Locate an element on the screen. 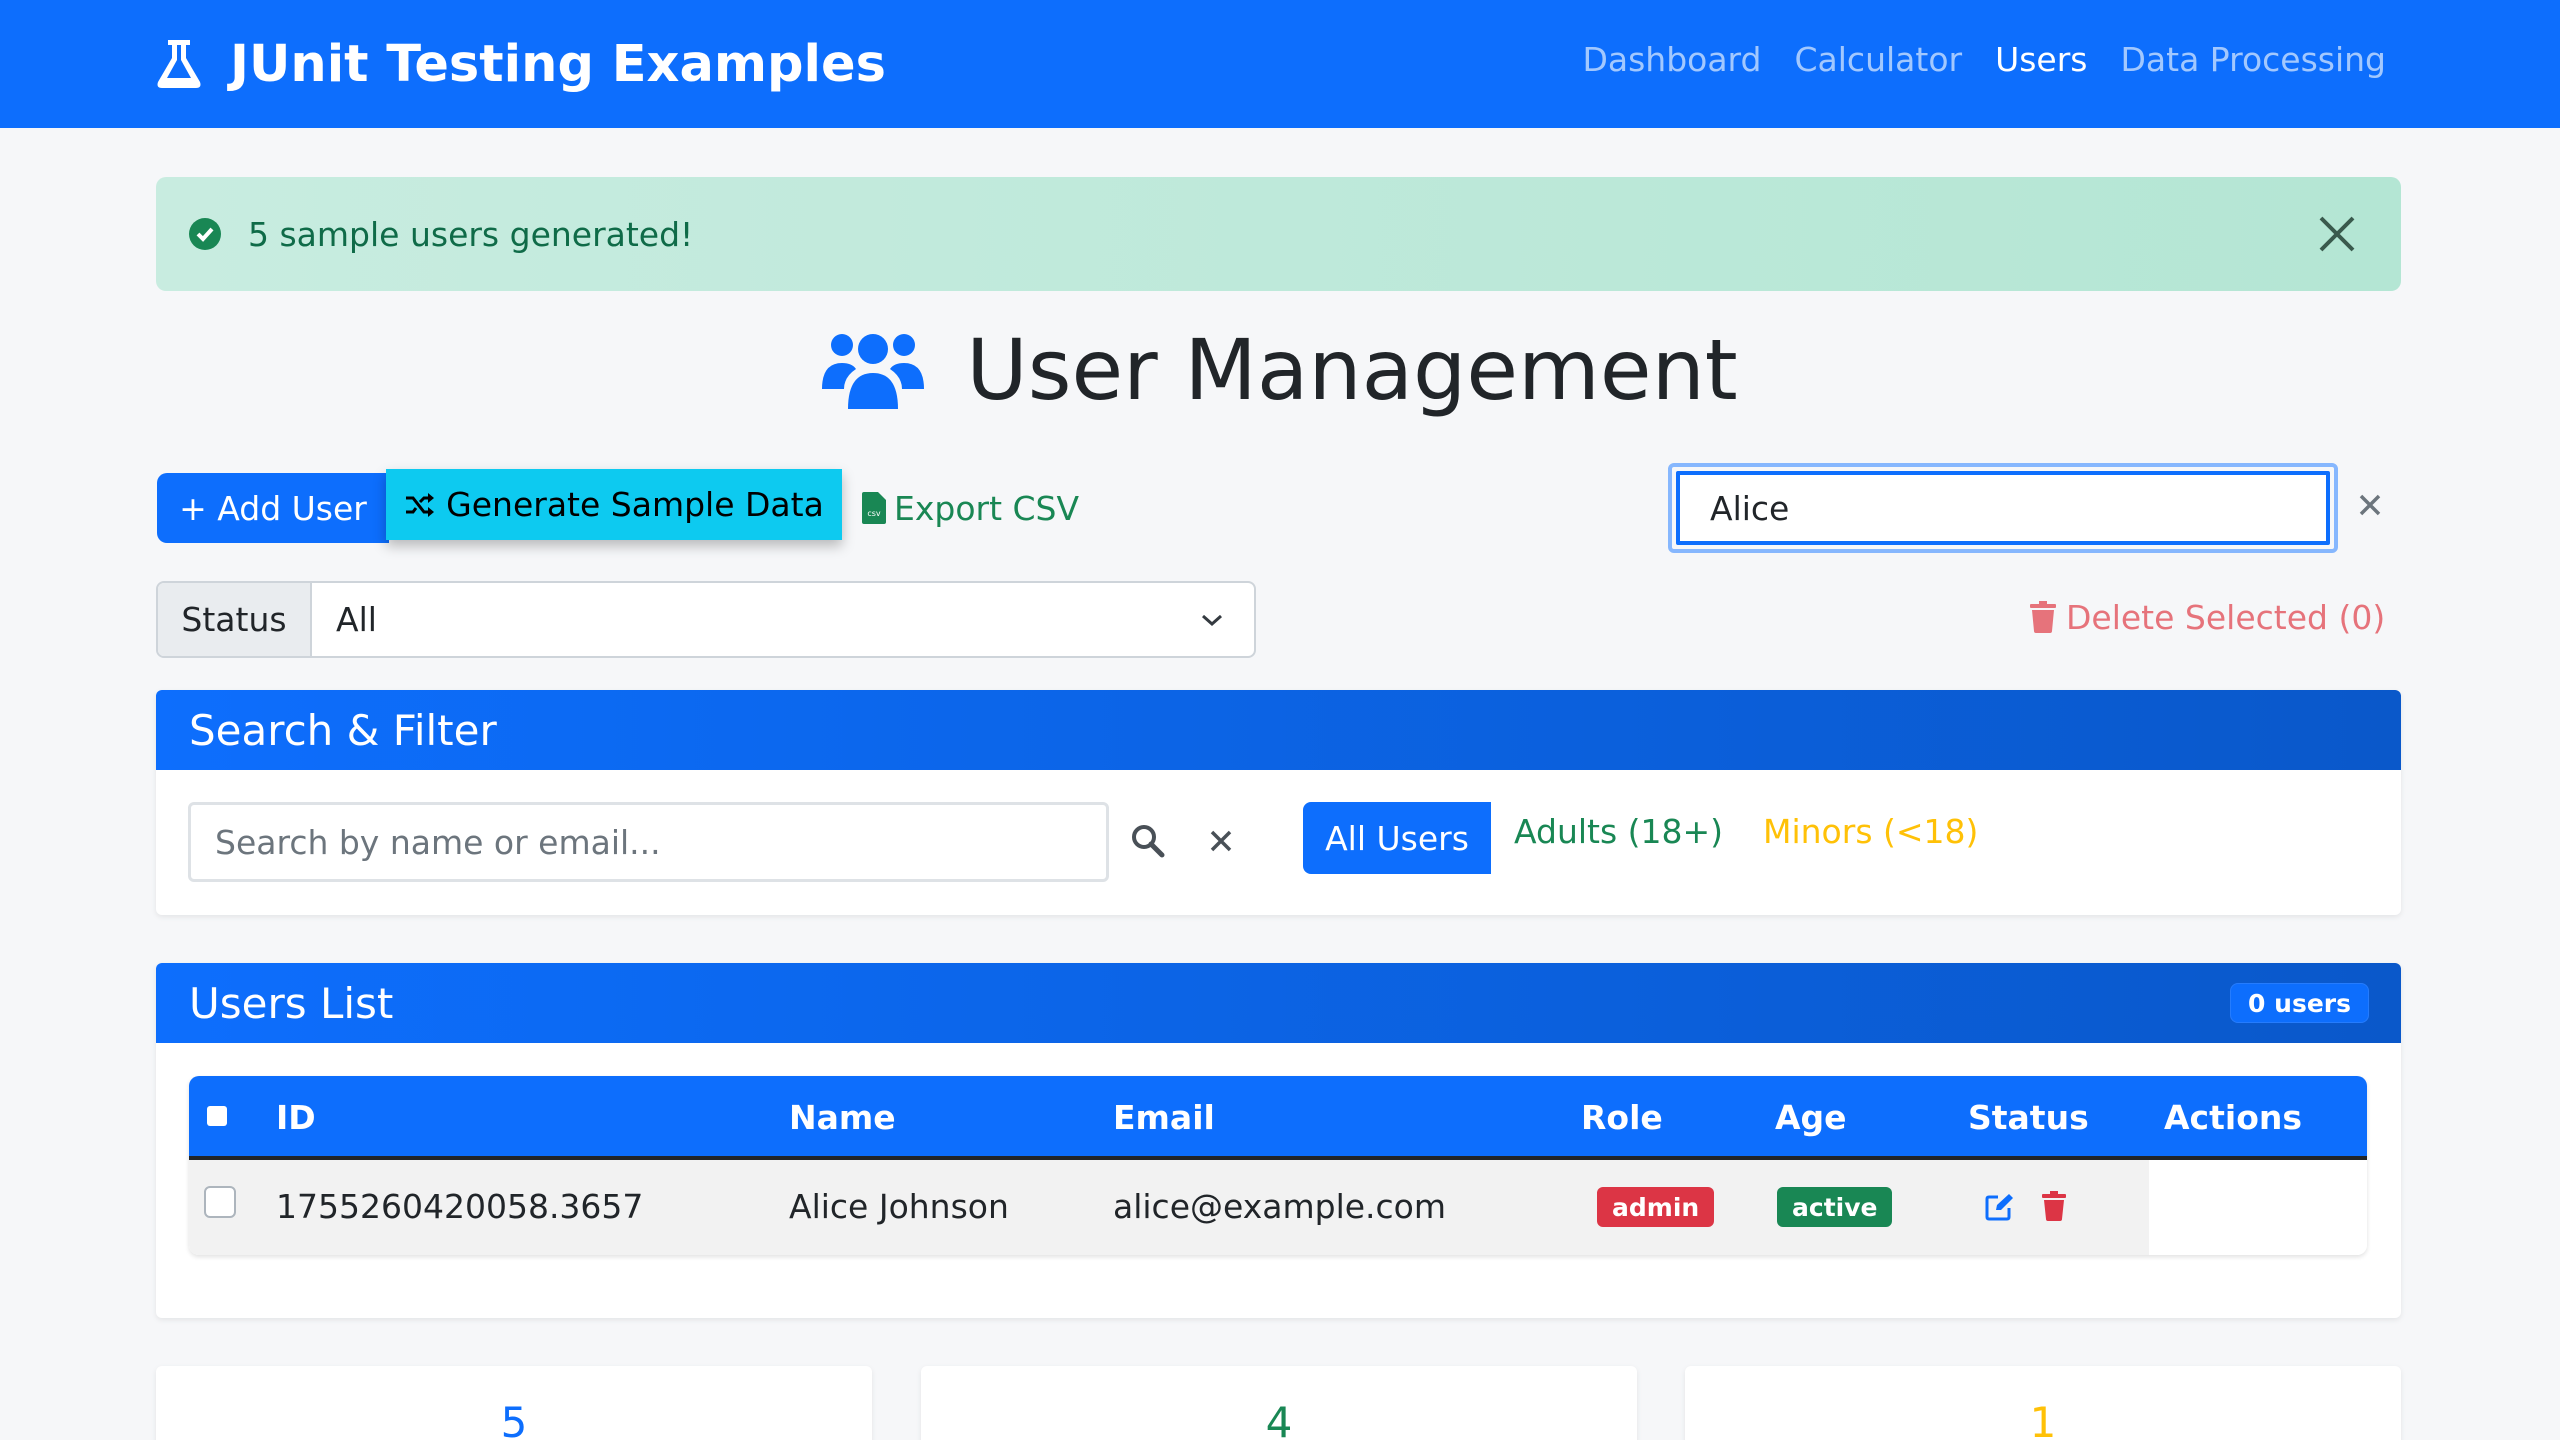  stat-adults: 4 is located at coordinates (1279, 1403).